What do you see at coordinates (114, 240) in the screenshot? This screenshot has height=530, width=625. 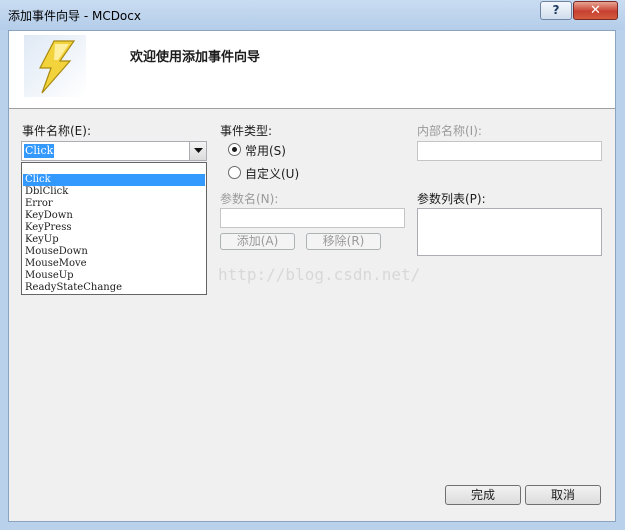 I see `dropdown-item-keyup: KeyUp` at bounding box center [114, 240].